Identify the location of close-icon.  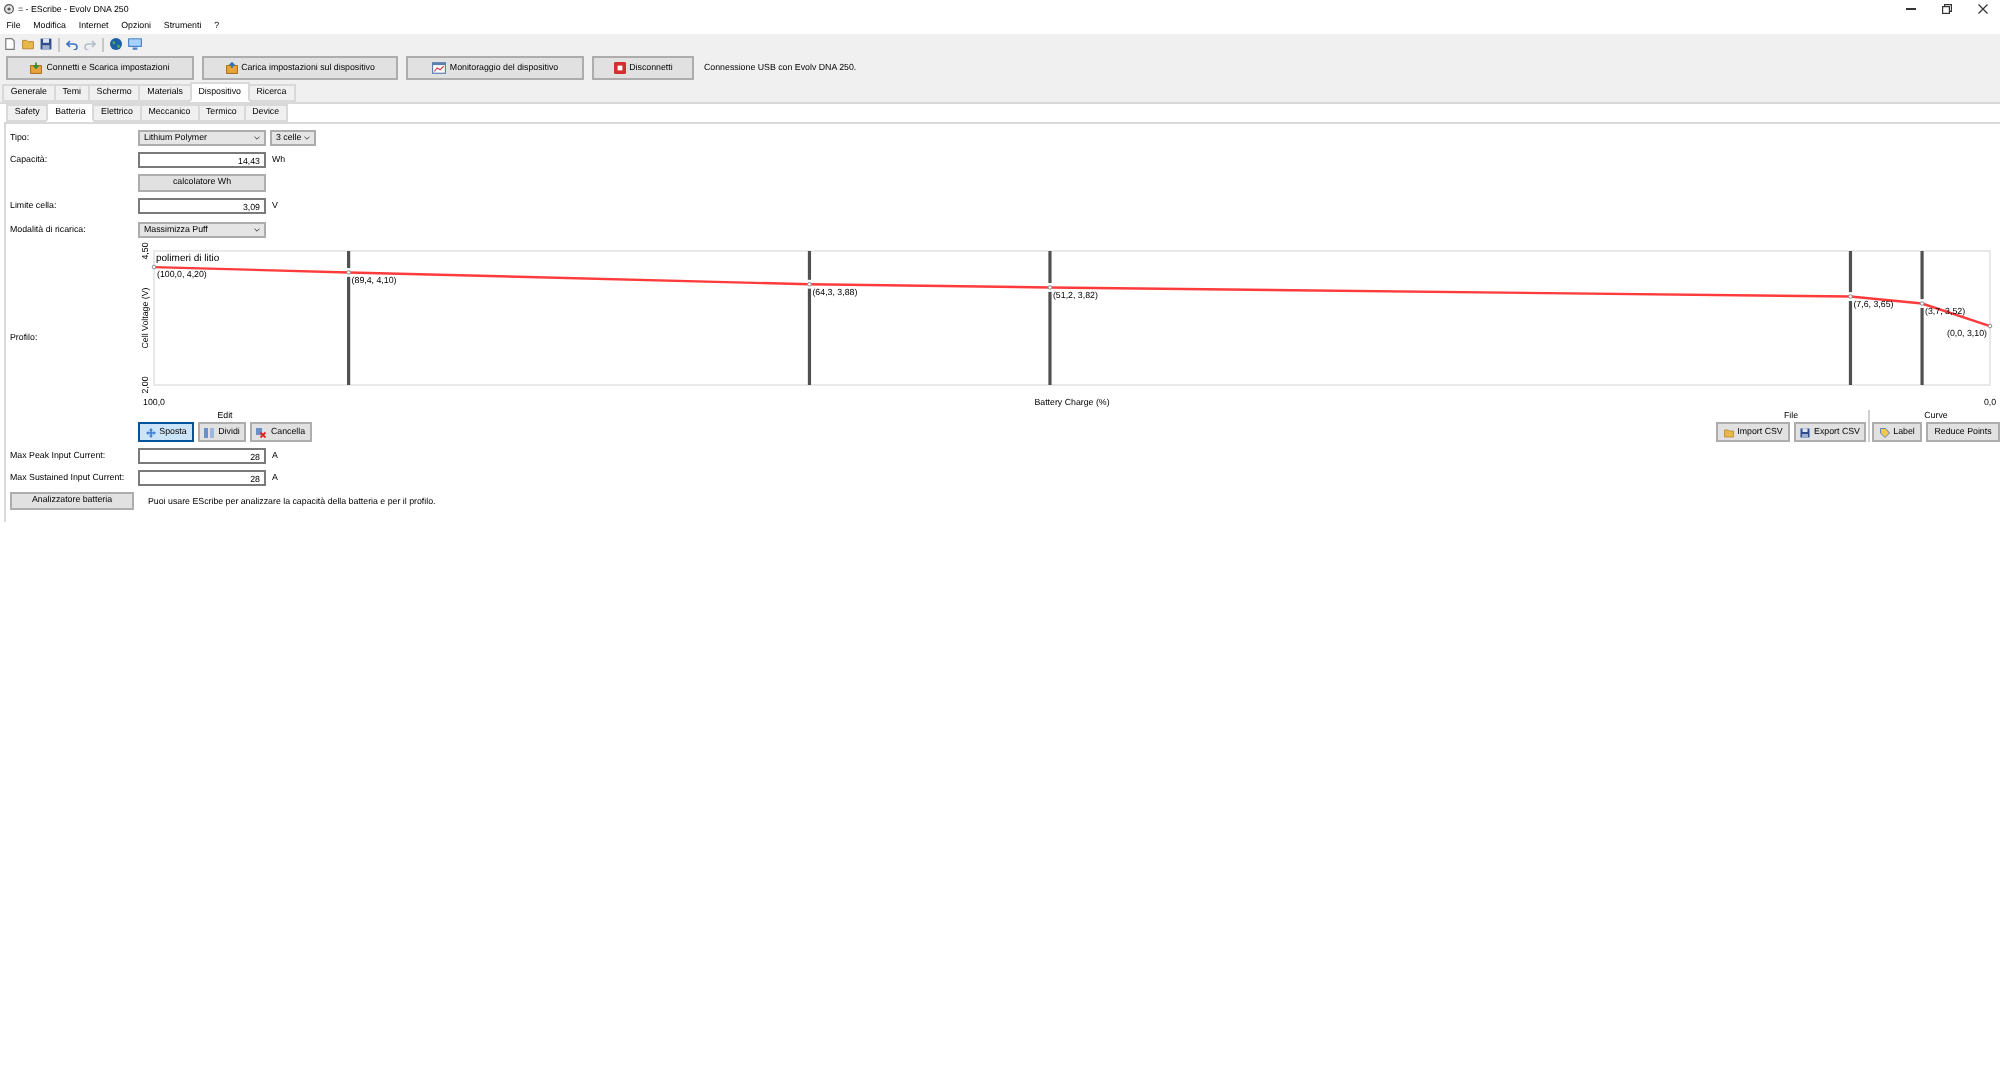
(1982, 9).